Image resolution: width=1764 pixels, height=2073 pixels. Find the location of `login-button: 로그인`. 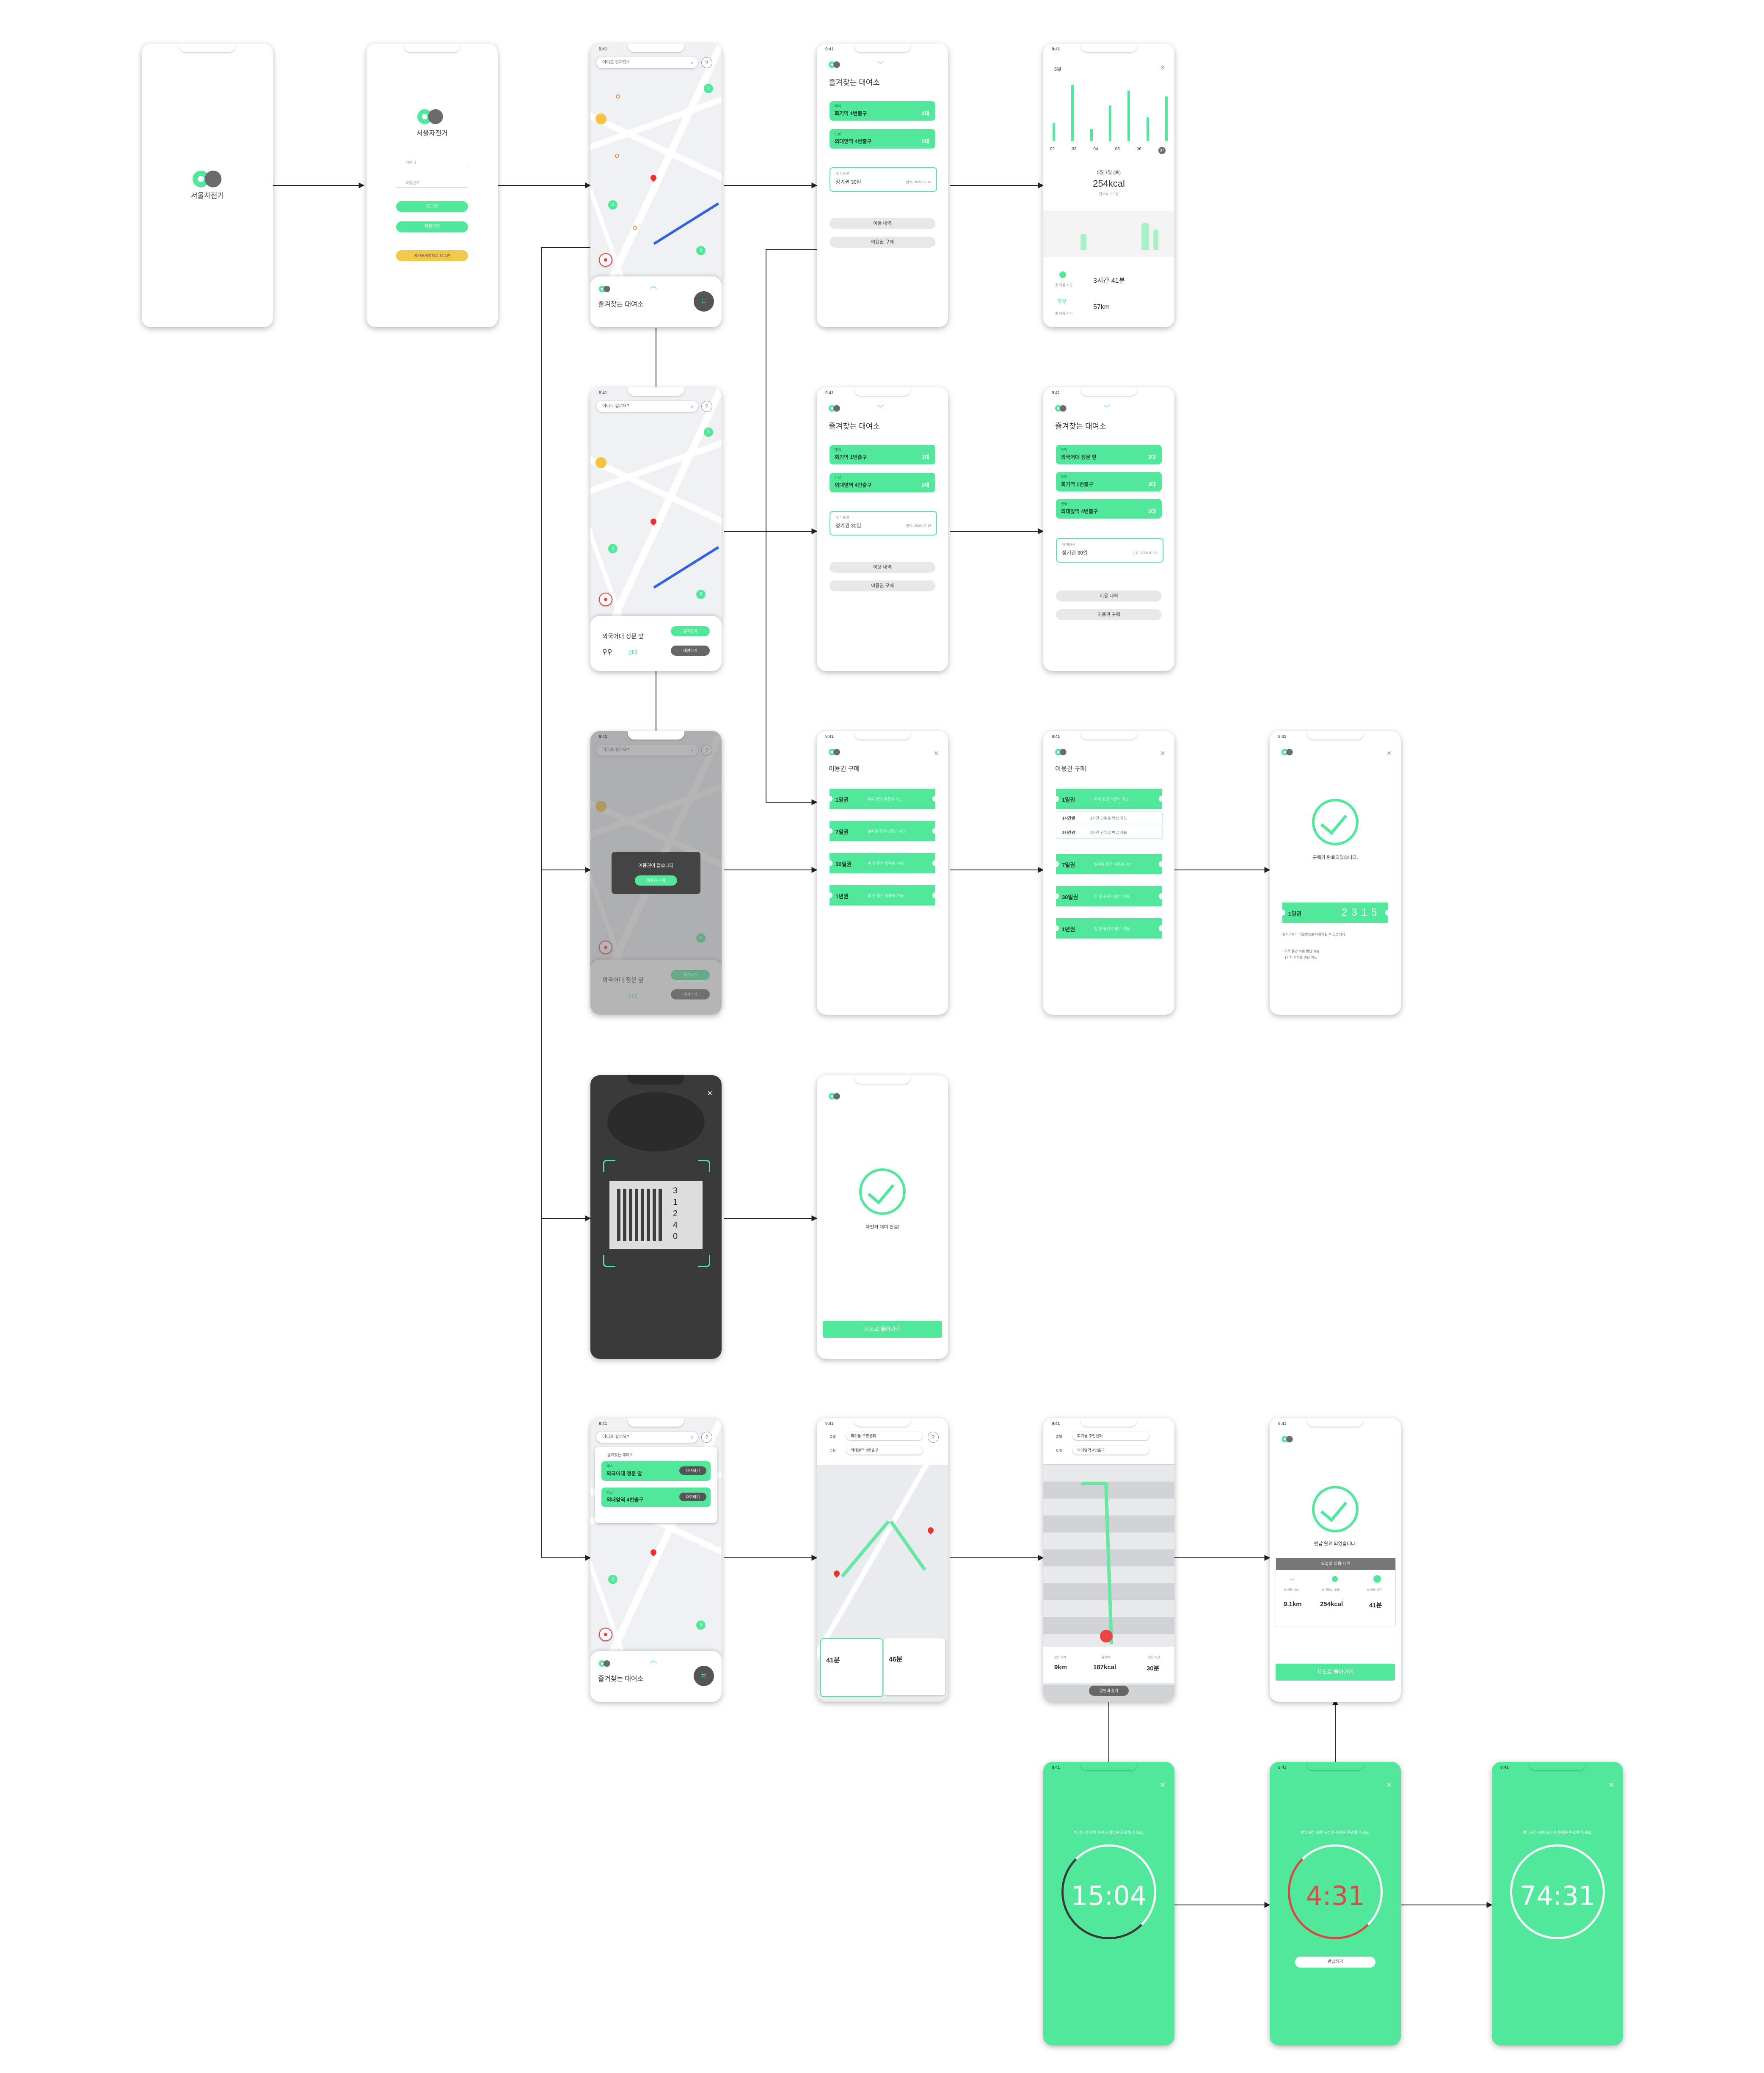

login-button: 로그인 is located at coordinates (432, 206).